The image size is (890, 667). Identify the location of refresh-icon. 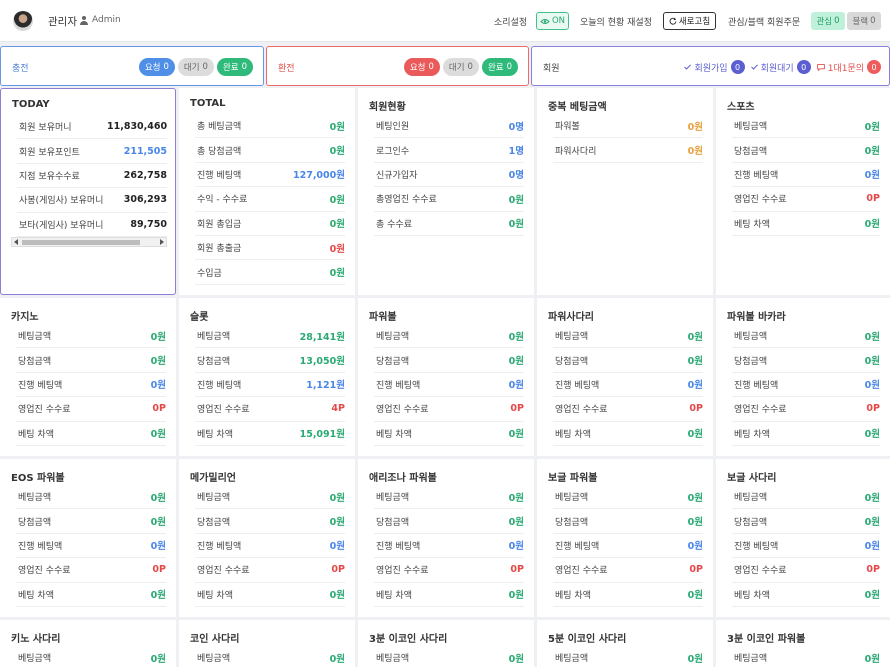
(673, 21).